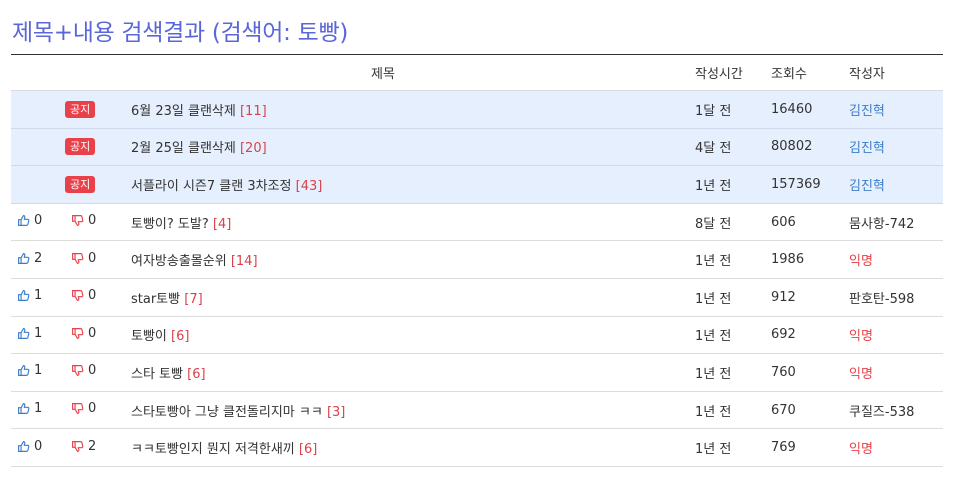 Image resolution: width=959 pixels, height=489 pixels. I want to click on notice-row: 공지 2월 25일 클랜삭제 [20] 4달 전 80802 김진혁, so click(477, 147).